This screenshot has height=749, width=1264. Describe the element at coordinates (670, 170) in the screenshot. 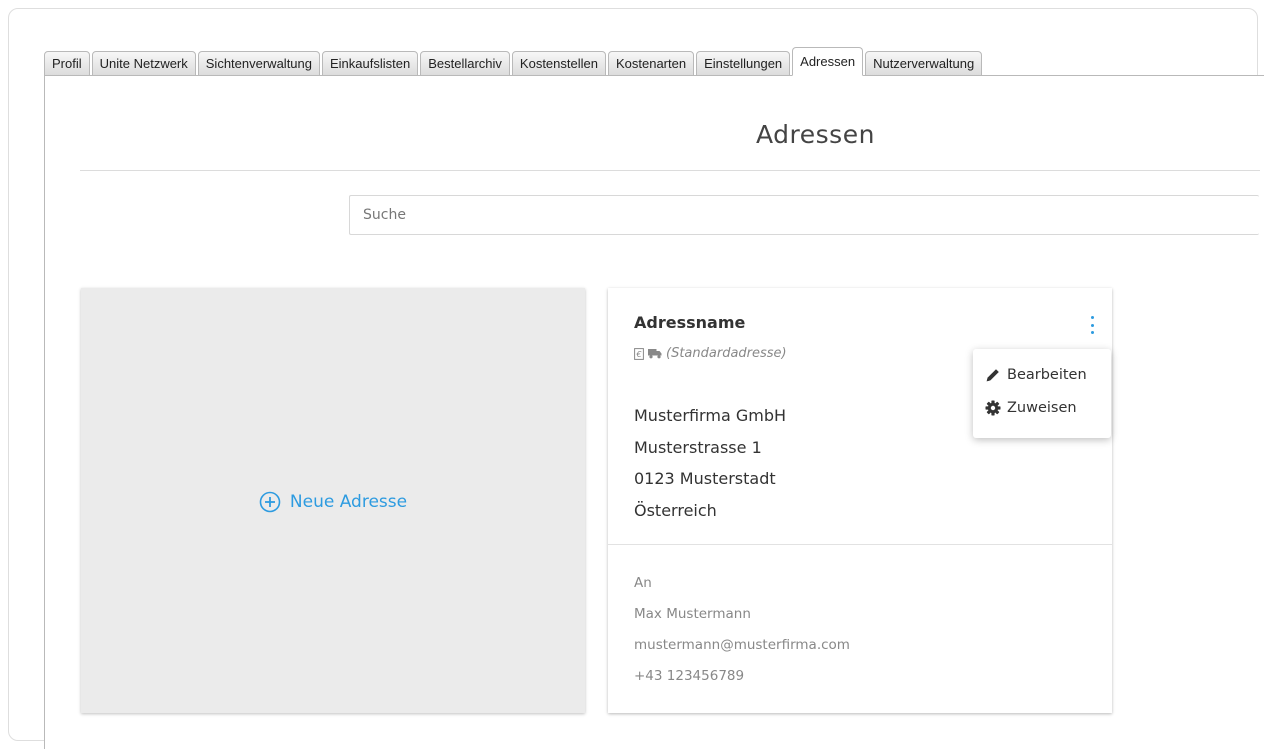

I see `title-divider` at that location.